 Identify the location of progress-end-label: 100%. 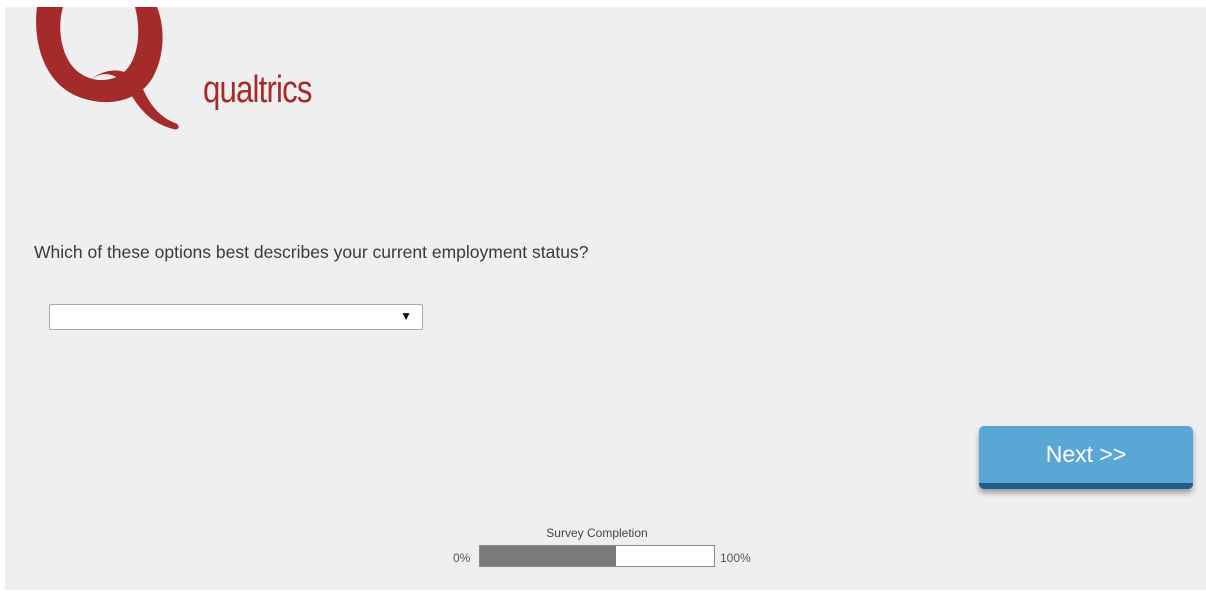
(735, 558).